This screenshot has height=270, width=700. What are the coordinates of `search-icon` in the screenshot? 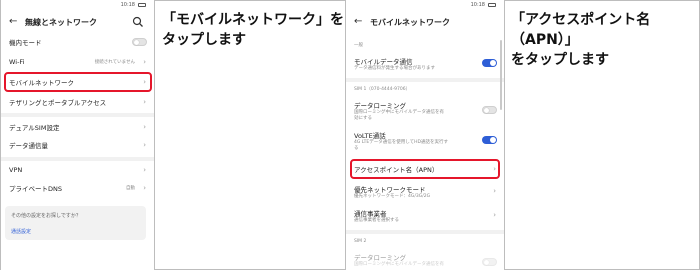 It's located at (138, 22).